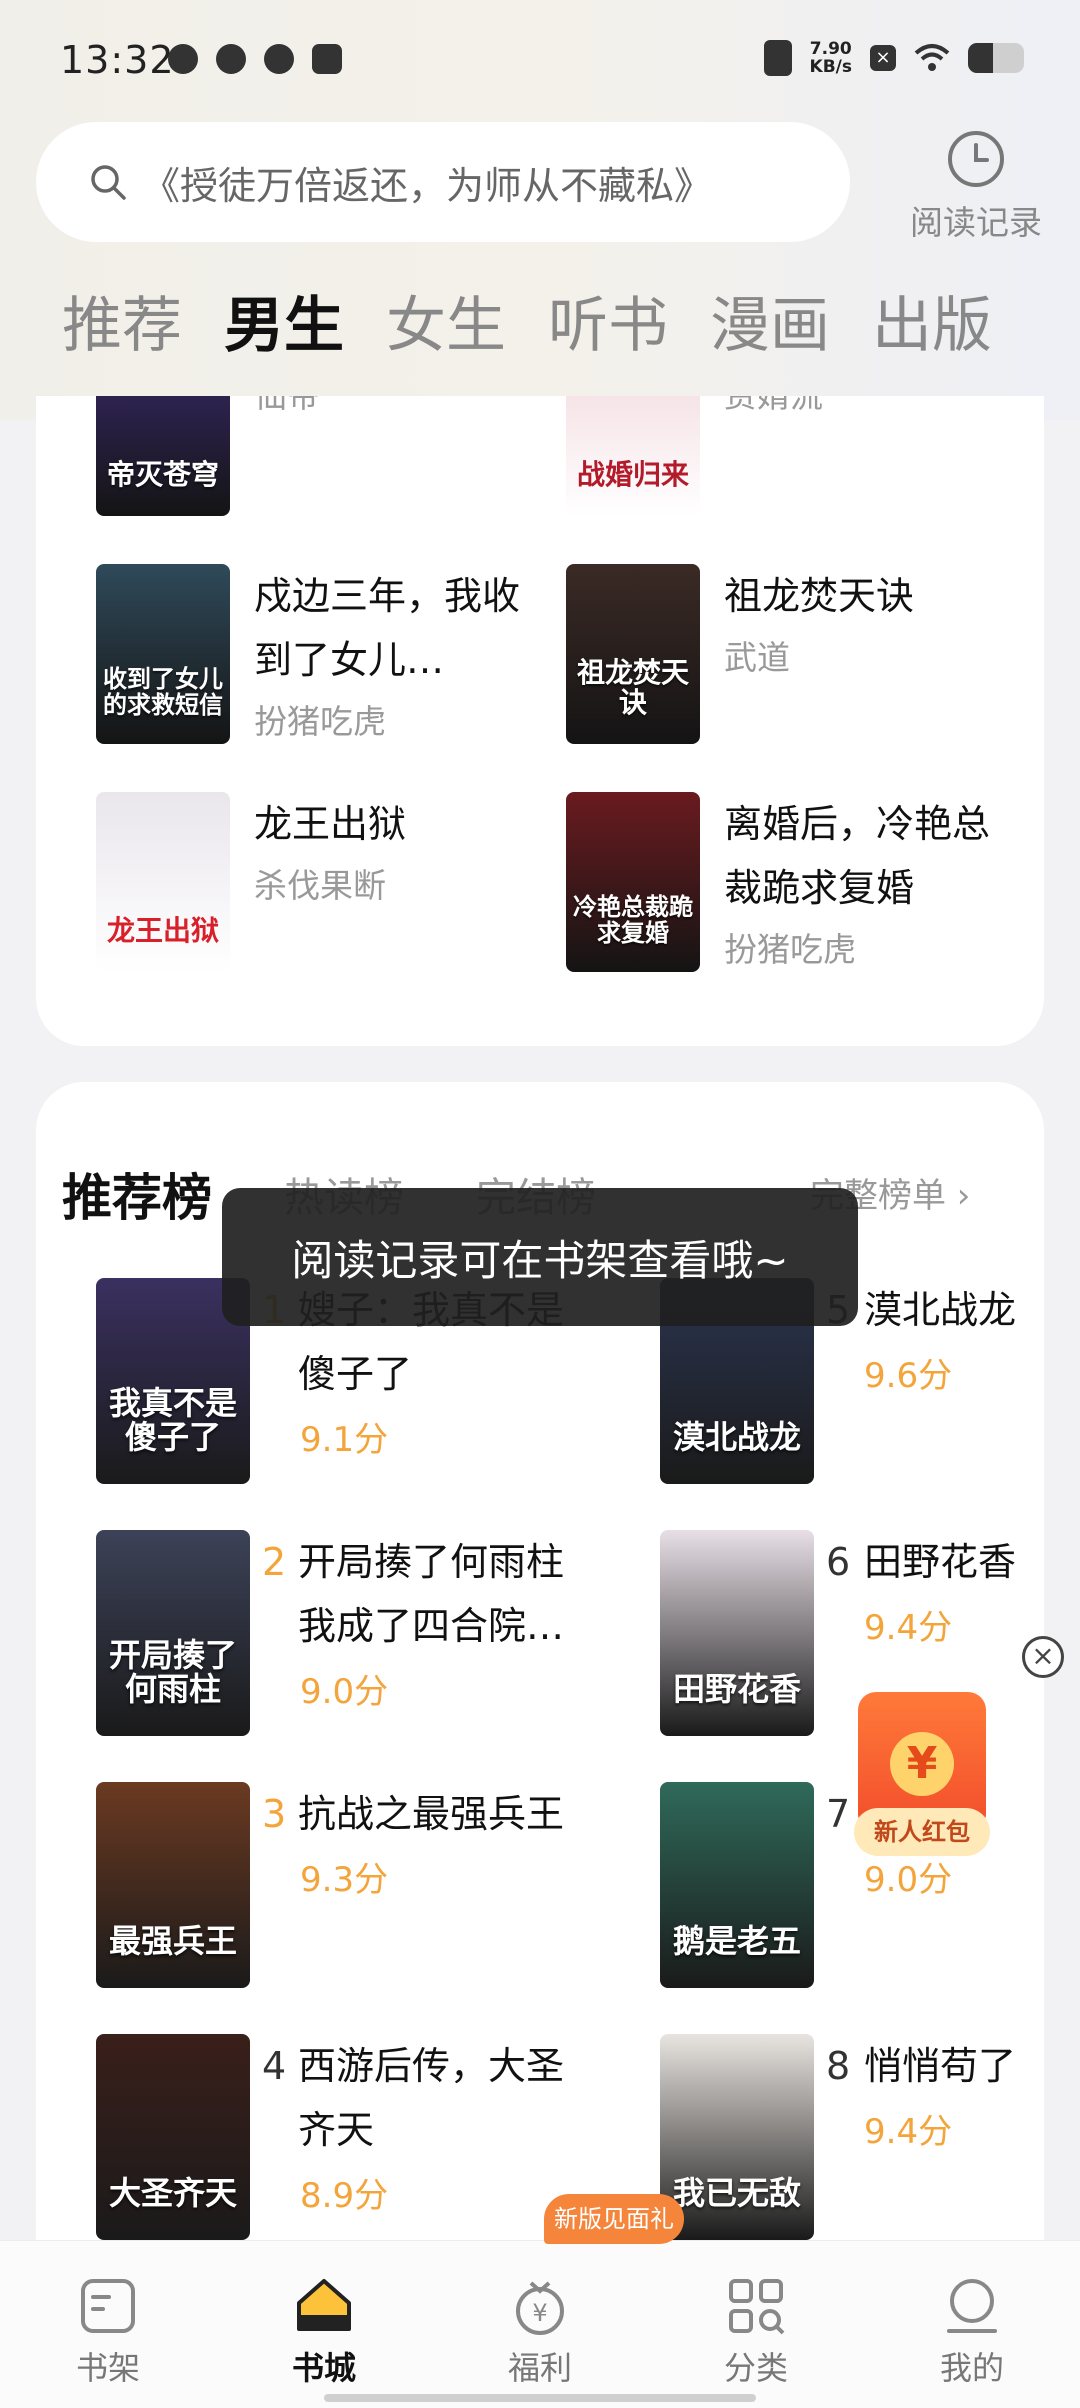 The image size is (1080, 2408). I want to click on nav-label: 书城, so click(323, 2368).